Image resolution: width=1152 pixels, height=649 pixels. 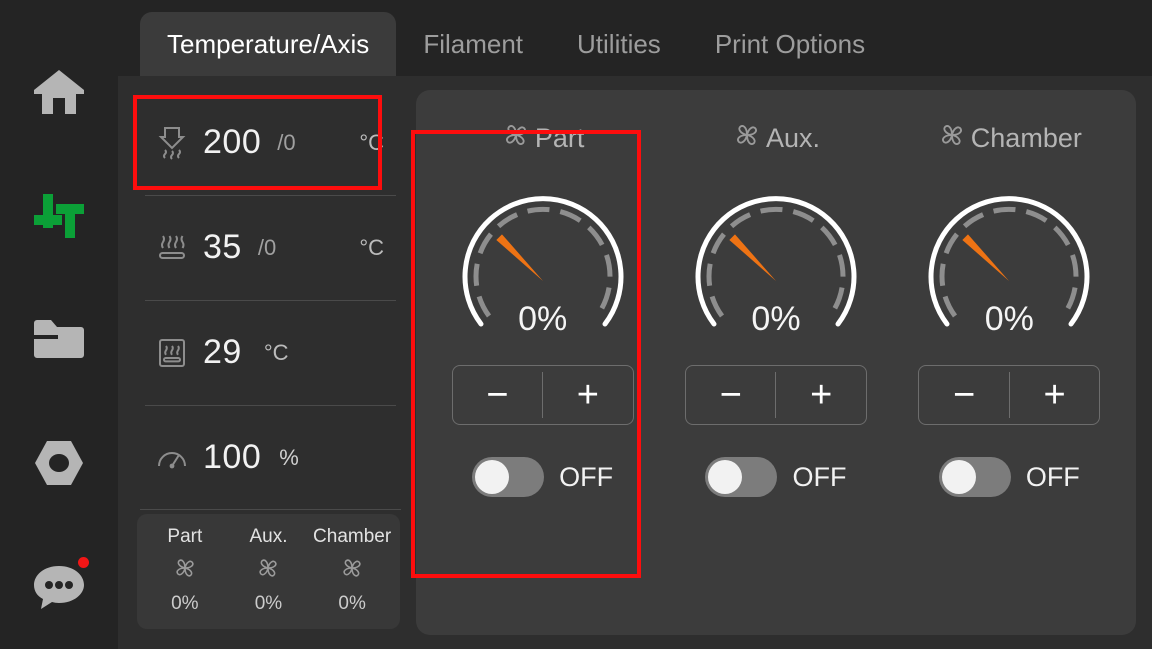 I want to click on chamber-icon, so click(x=172, y=353).